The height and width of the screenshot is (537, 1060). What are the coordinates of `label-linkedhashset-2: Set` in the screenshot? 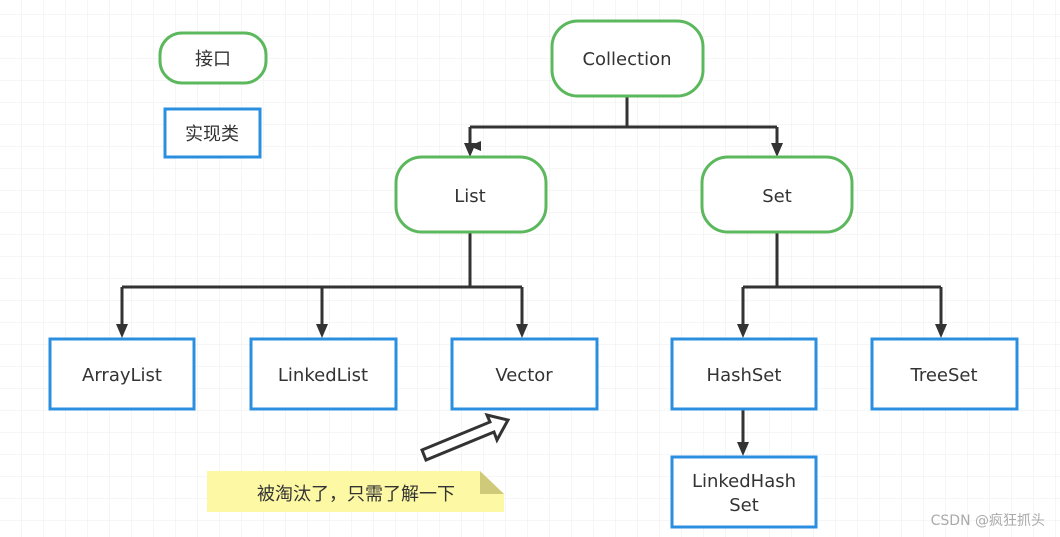 It's located at (744, 505).